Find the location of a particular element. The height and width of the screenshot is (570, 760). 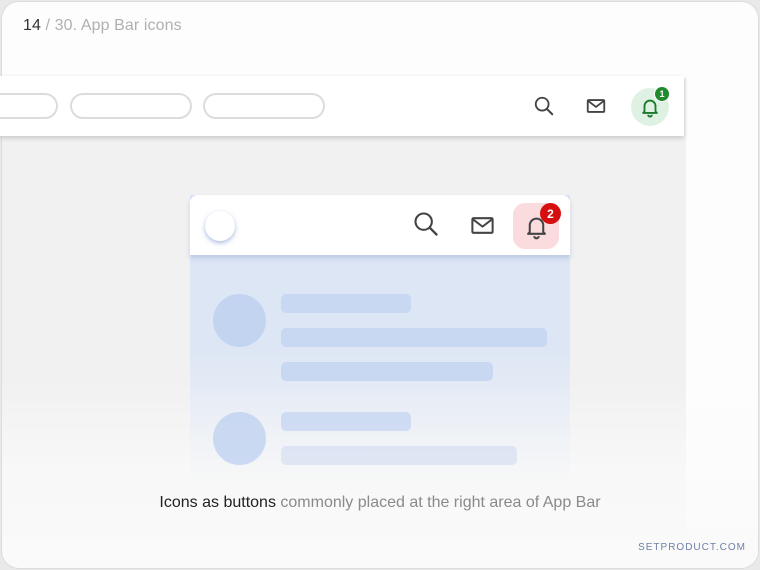

brand-link: SETPRODUCT.COM is located at coordinates (692, 547).